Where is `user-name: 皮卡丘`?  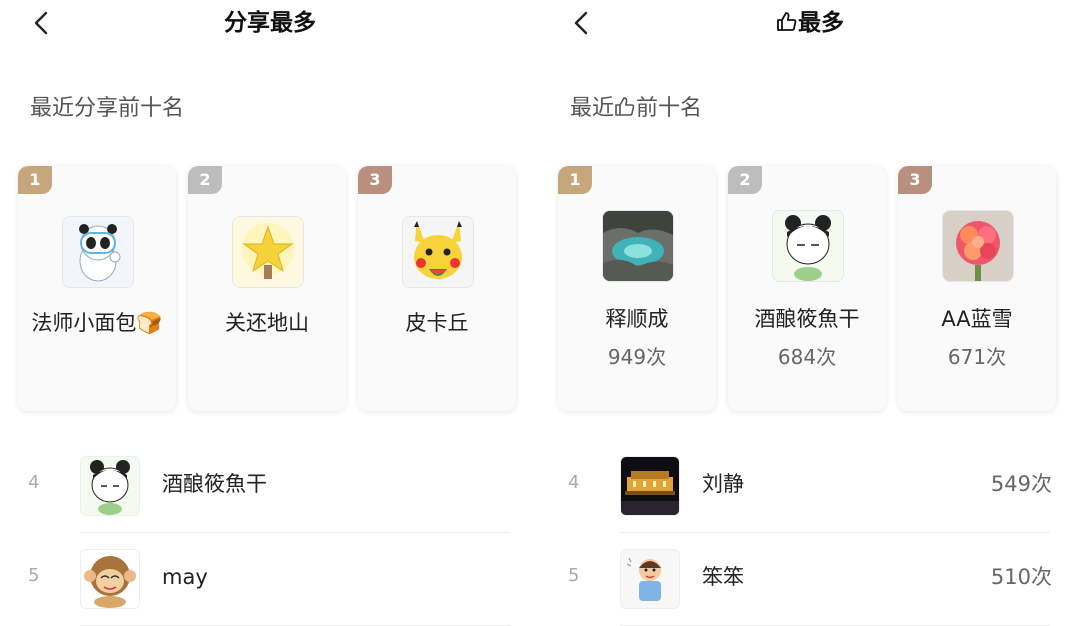
user-name: 皮卡丘 is located at coordinates (437, 323).